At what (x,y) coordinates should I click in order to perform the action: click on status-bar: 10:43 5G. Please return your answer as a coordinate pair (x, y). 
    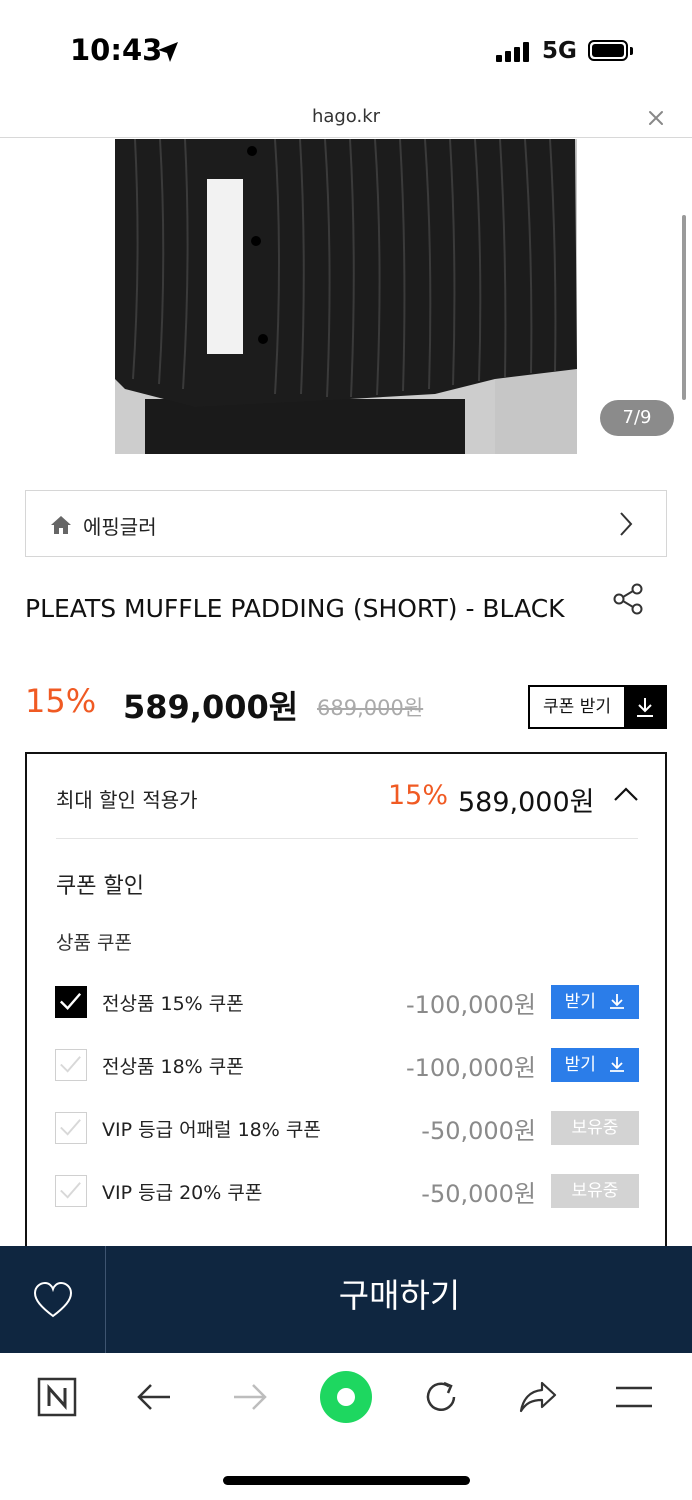
    Looking at the image, I should click on (346, 50).